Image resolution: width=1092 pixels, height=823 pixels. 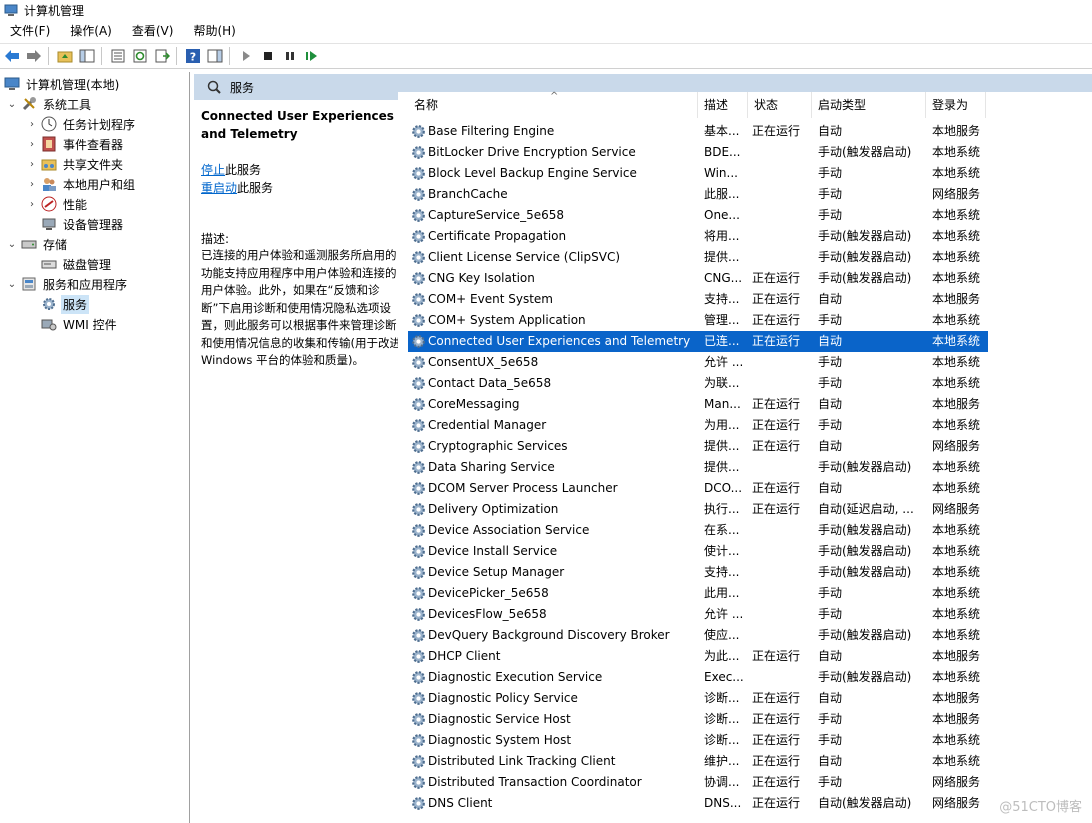 What do you see at coordinates (213, 170) in the screenshot?
I see `stop-service-link: 停止` at bounding box center [213, 170].